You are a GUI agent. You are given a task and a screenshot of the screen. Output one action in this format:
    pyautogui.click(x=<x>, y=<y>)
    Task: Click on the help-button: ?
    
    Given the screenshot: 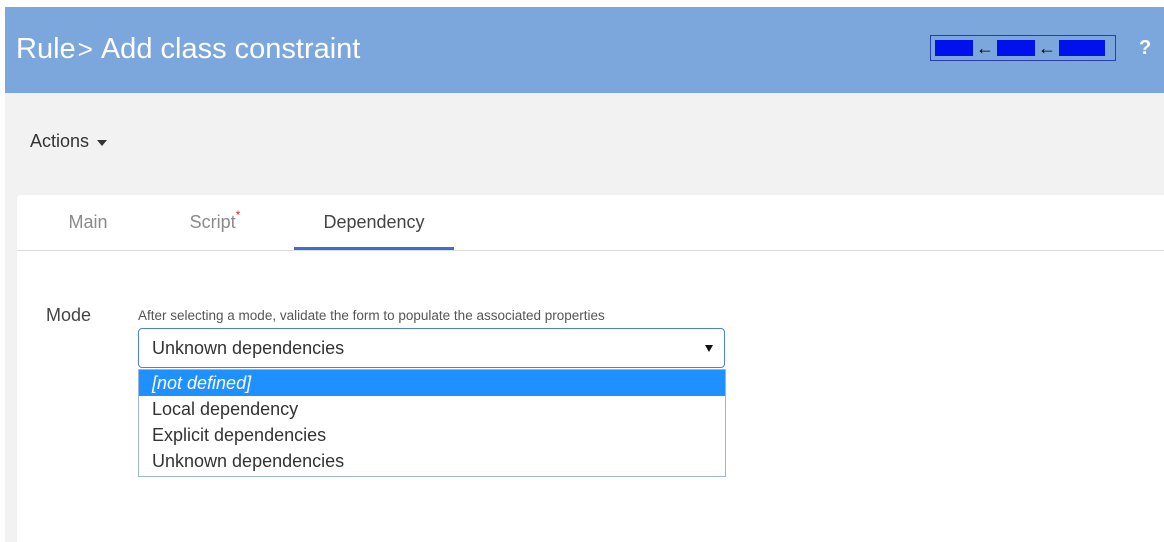 What is the action you would take?
    pyautogui.click(x=1145, y=48)
    